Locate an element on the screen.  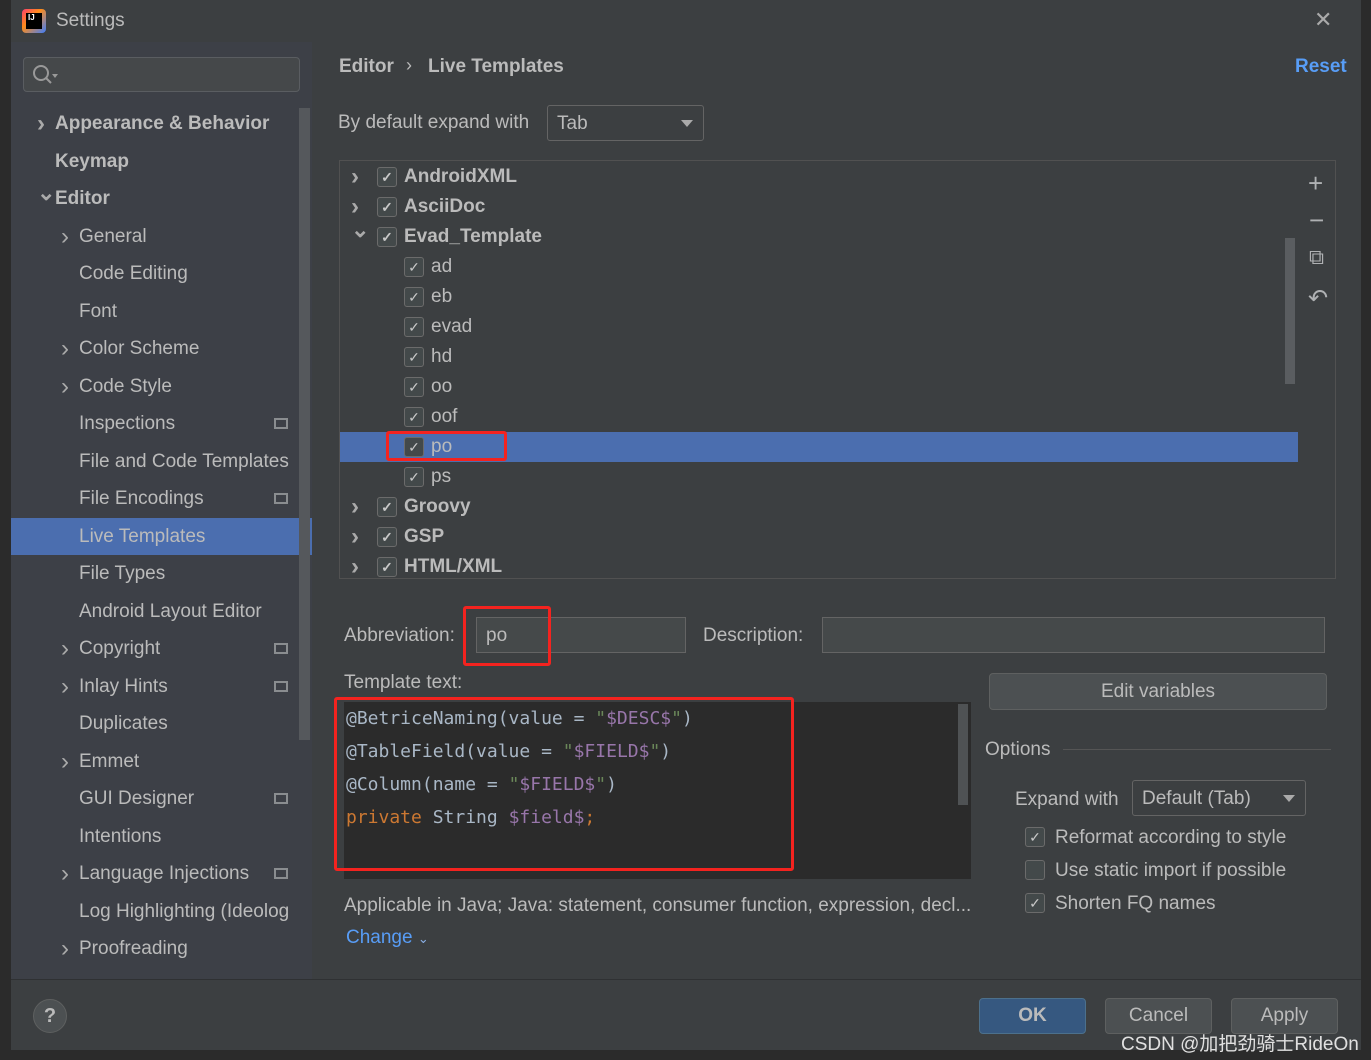
template-group: › ✓ AsciiDoc is located at coordinates (819, 207).